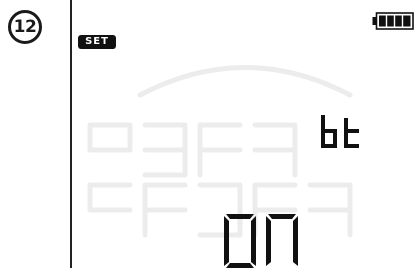 The height and width of the screenshot is (268, 420). I want to click on value-readout: on, so click(262, 240).